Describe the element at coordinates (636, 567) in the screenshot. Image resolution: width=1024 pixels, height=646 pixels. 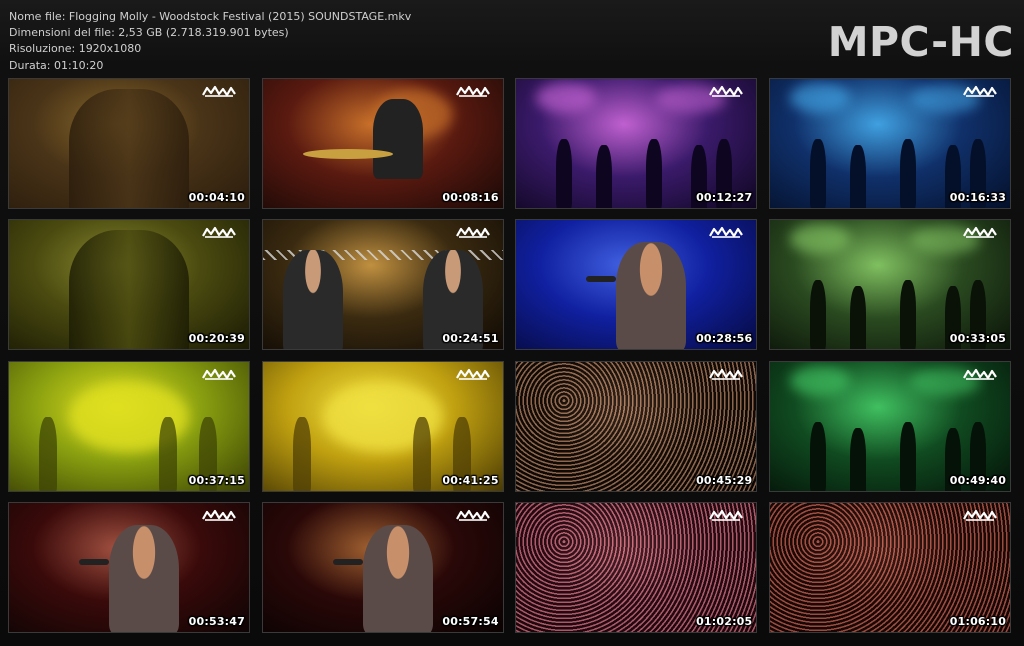
I see `video-thumbnail: 01:02:05` at that location.